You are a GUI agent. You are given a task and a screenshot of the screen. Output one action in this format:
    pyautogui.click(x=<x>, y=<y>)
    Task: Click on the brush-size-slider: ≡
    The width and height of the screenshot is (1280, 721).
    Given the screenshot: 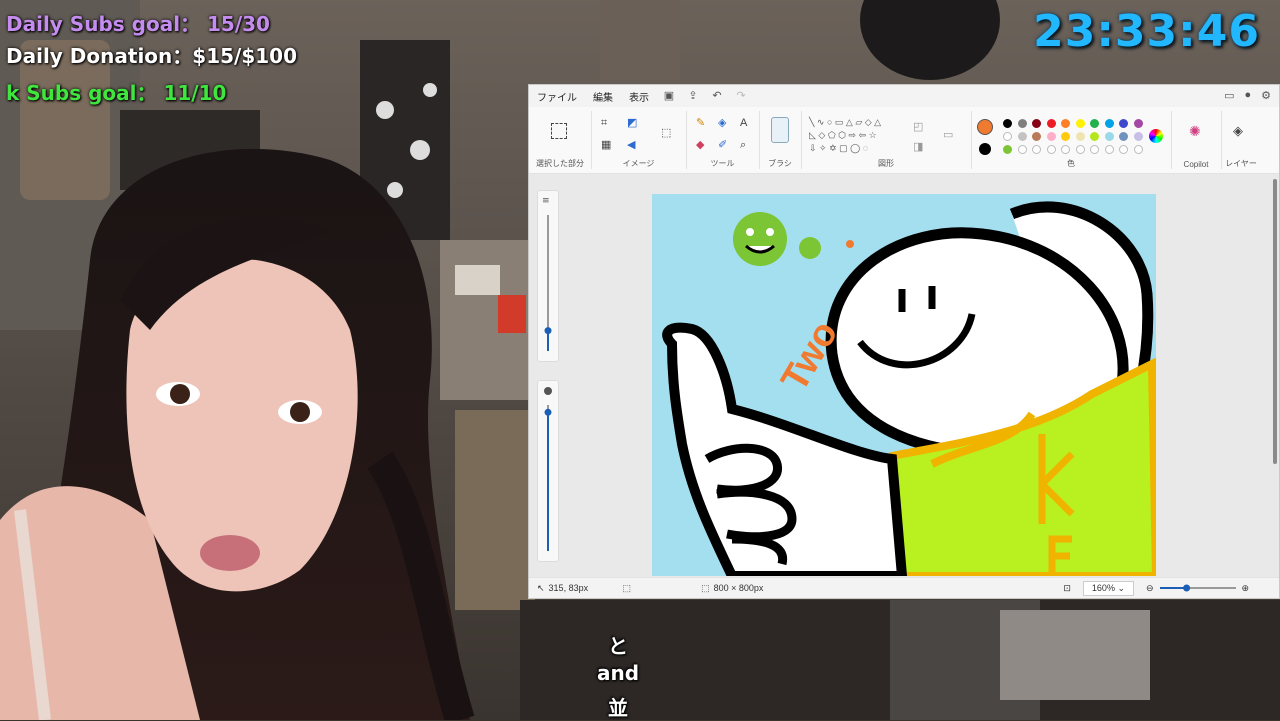 What is the action you would take?
    pyautogui.click(x=548, y=276)
    